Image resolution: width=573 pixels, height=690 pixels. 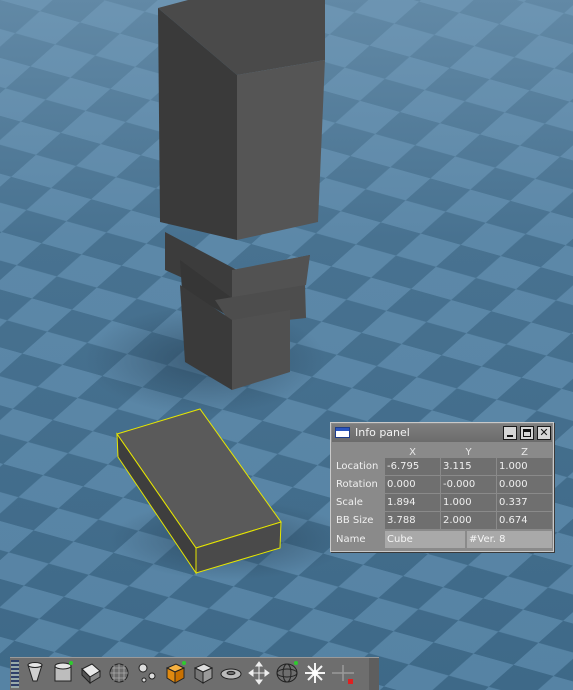 What do you see at coordinates (287, 673) in the screenshot?
I see `rotate-icon` at bounding box center [287, 673].